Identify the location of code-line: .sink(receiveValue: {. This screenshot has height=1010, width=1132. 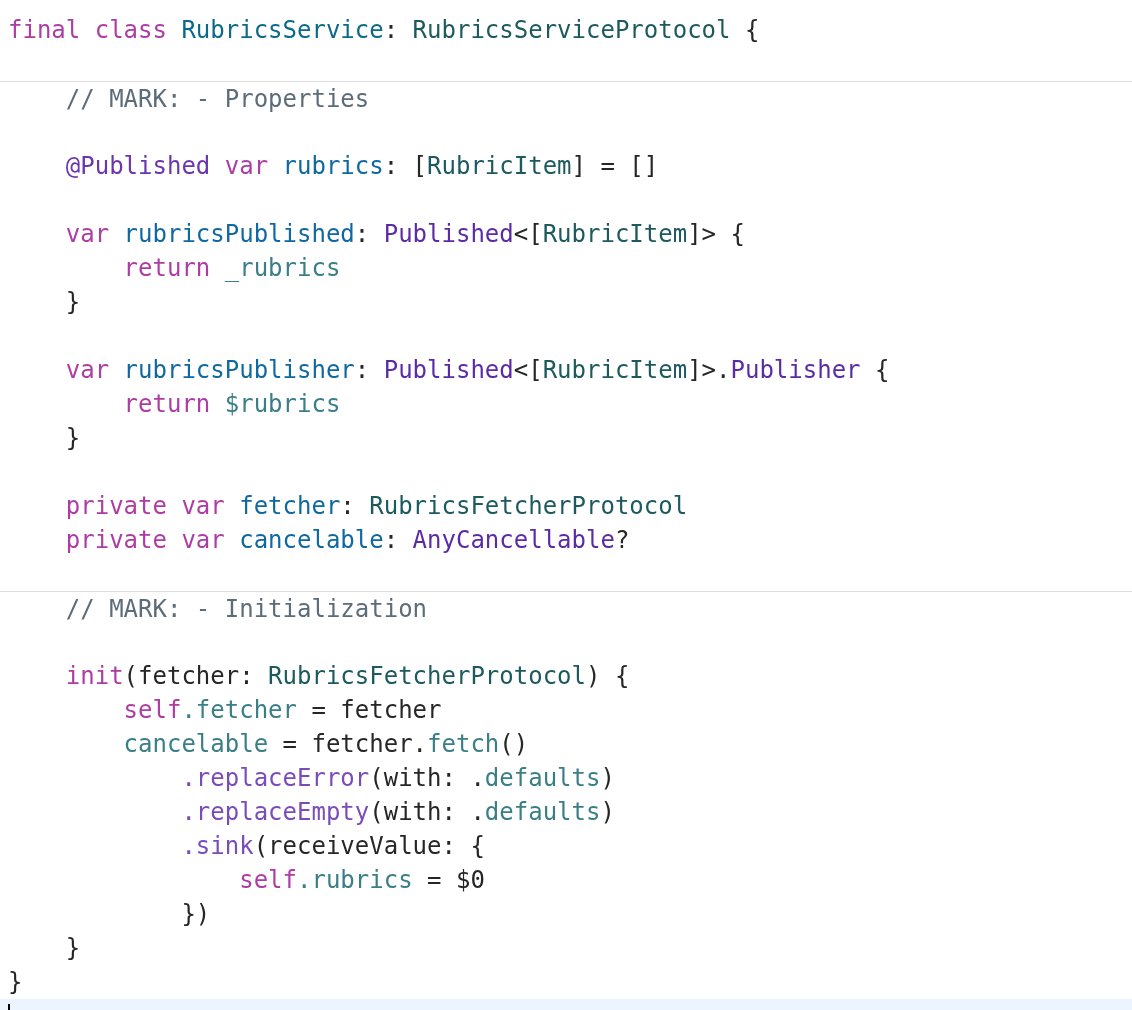
(333, 846).